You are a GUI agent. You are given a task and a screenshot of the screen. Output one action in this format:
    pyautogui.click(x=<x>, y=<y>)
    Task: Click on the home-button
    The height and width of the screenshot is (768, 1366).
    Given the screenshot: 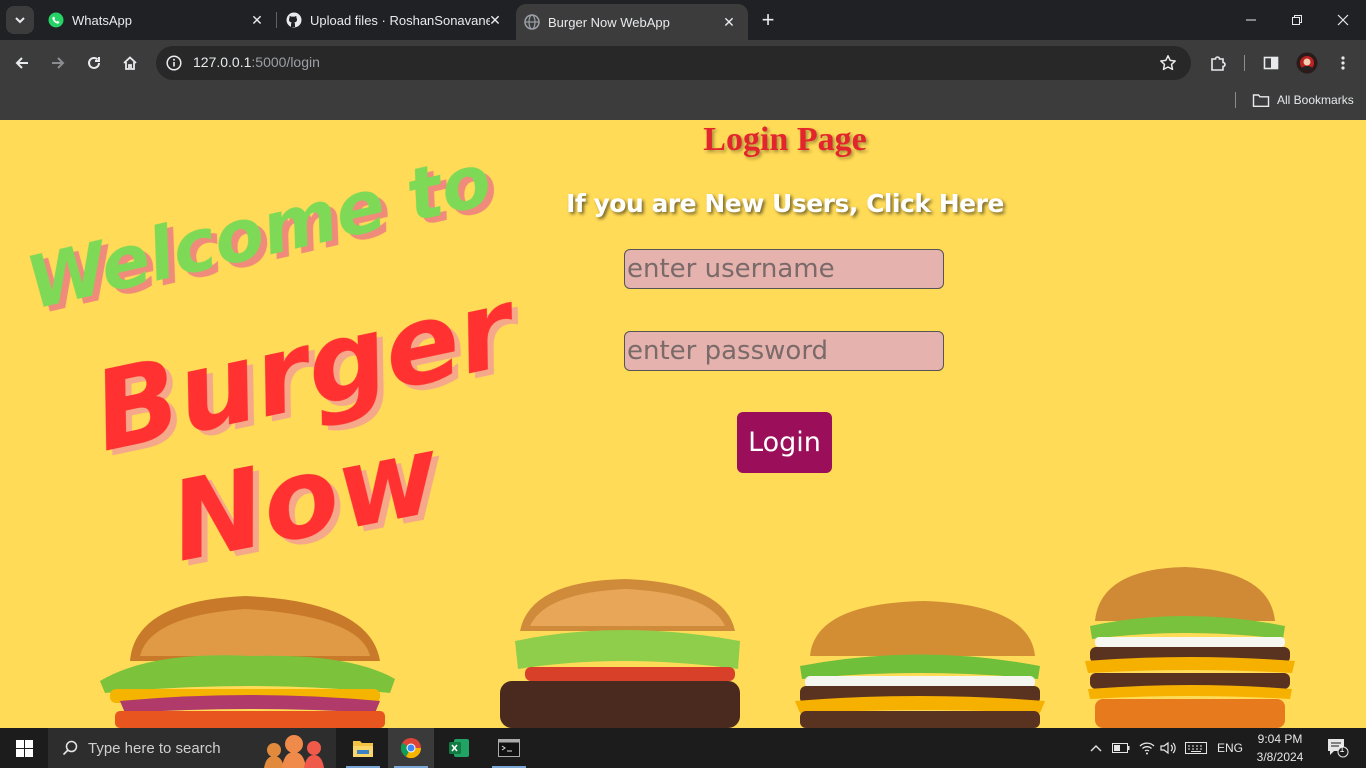 What is the action you would take?
    pyautogui.click(x=130, y=63)
    